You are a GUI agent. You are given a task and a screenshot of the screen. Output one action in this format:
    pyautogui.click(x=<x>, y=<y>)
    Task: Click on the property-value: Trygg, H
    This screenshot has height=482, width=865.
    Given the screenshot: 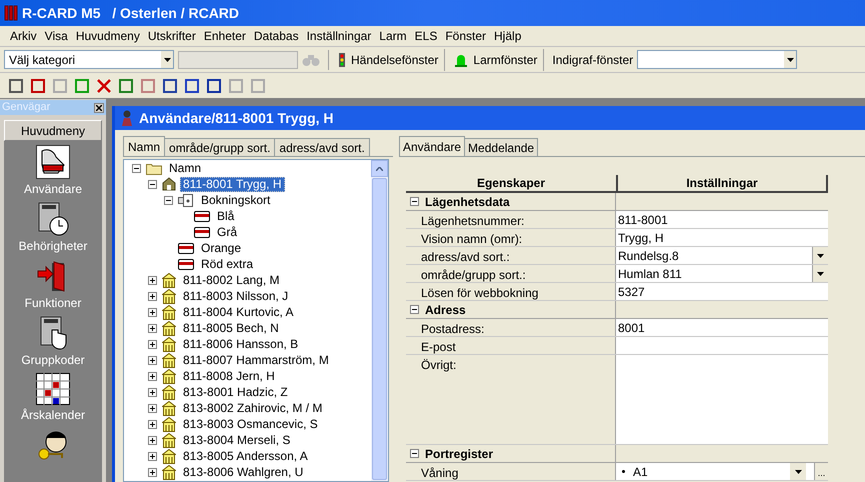 What is the action you would take?
    pyautogui.click(x=722, y=237)
    